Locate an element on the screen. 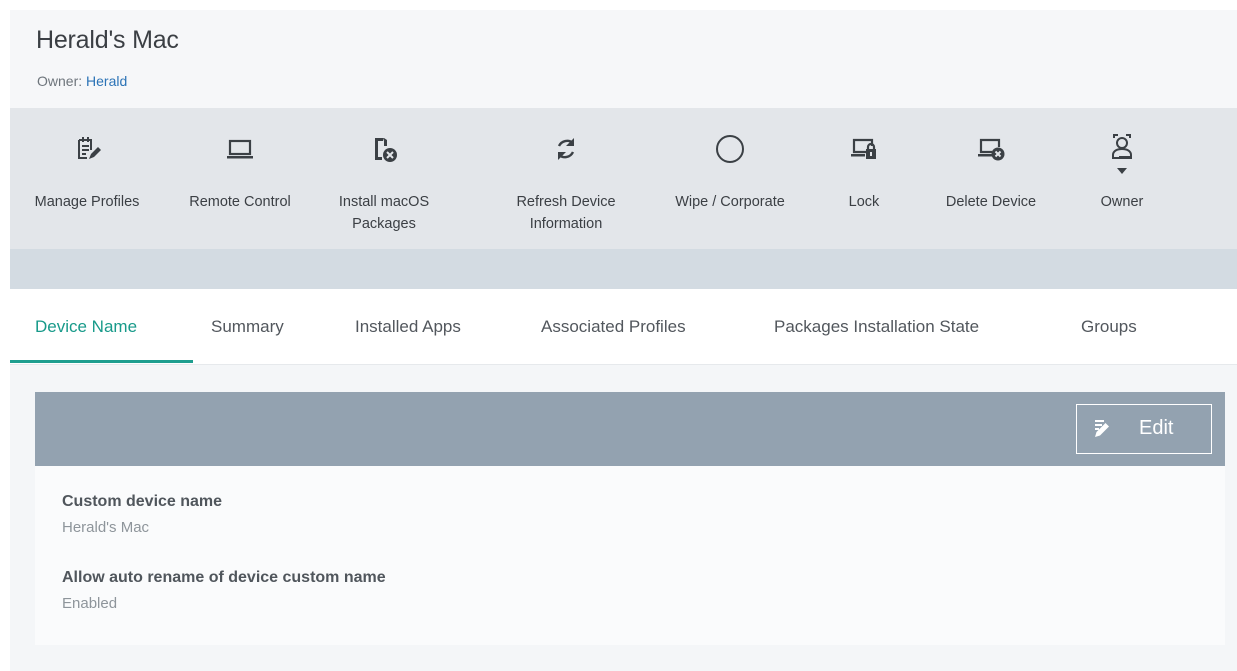 The image size is (1237, 671). refresh-icon is located at coordinates (566, 149).